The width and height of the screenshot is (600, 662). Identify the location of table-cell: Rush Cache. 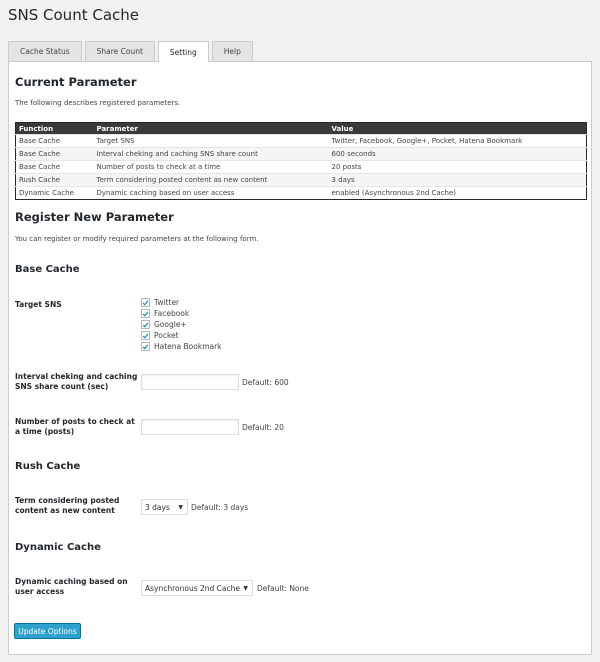
(54, 180).